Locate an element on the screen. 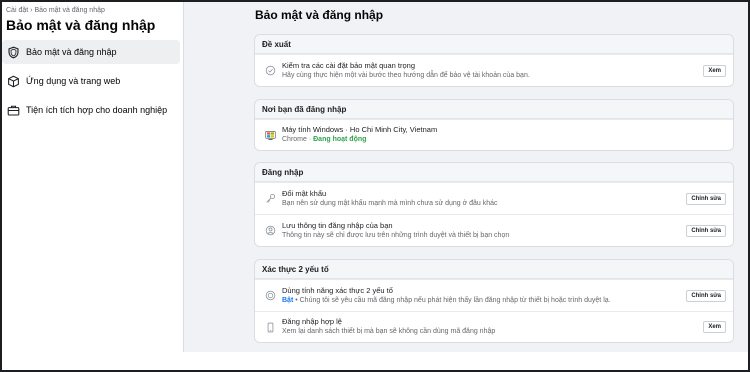 This screenshot has height=372, width=750. check-circle-icon is located at coordinates (270, 71).